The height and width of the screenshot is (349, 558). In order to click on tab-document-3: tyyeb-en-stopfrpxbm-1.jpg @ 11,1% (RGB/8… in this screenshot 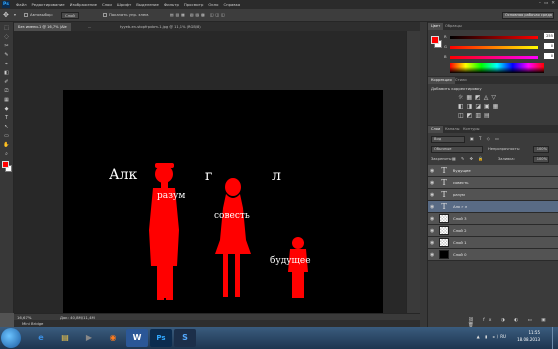, I will do `click(160, 27)`.